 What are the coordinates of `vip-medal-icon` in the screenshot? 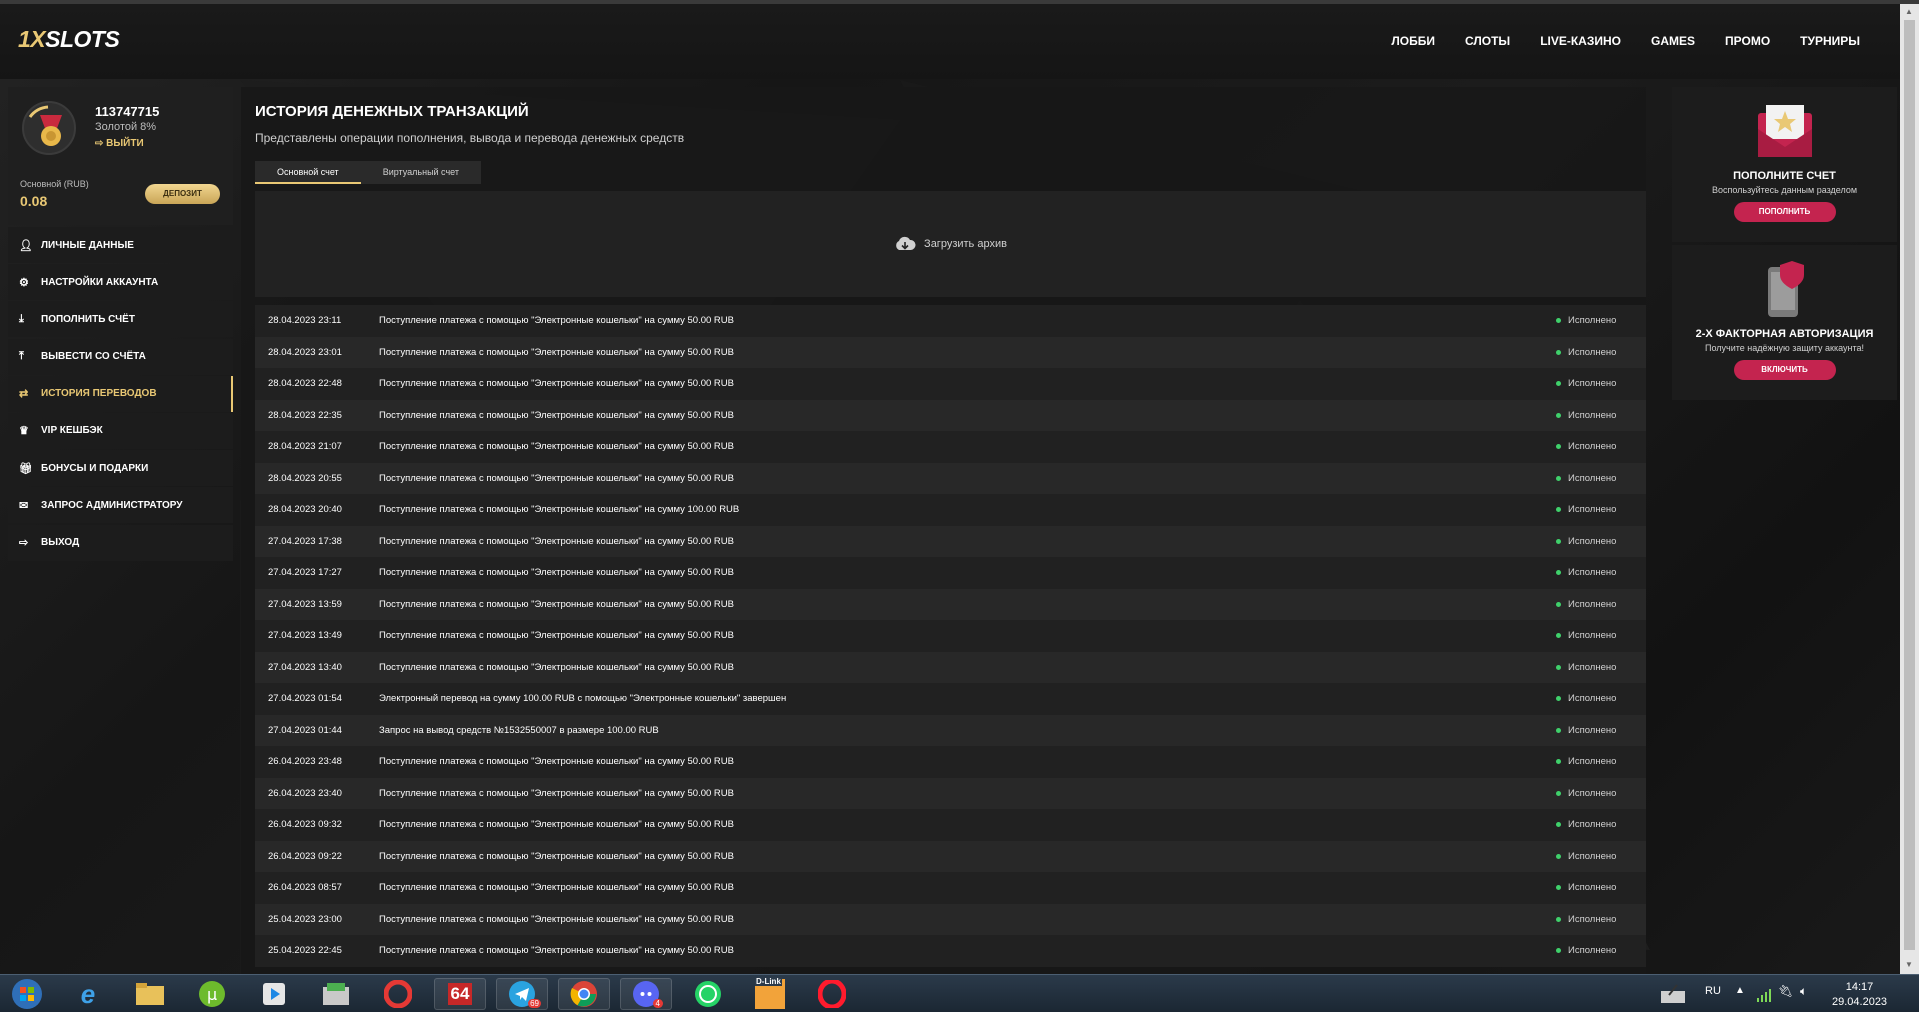 It's located at (49, 128).